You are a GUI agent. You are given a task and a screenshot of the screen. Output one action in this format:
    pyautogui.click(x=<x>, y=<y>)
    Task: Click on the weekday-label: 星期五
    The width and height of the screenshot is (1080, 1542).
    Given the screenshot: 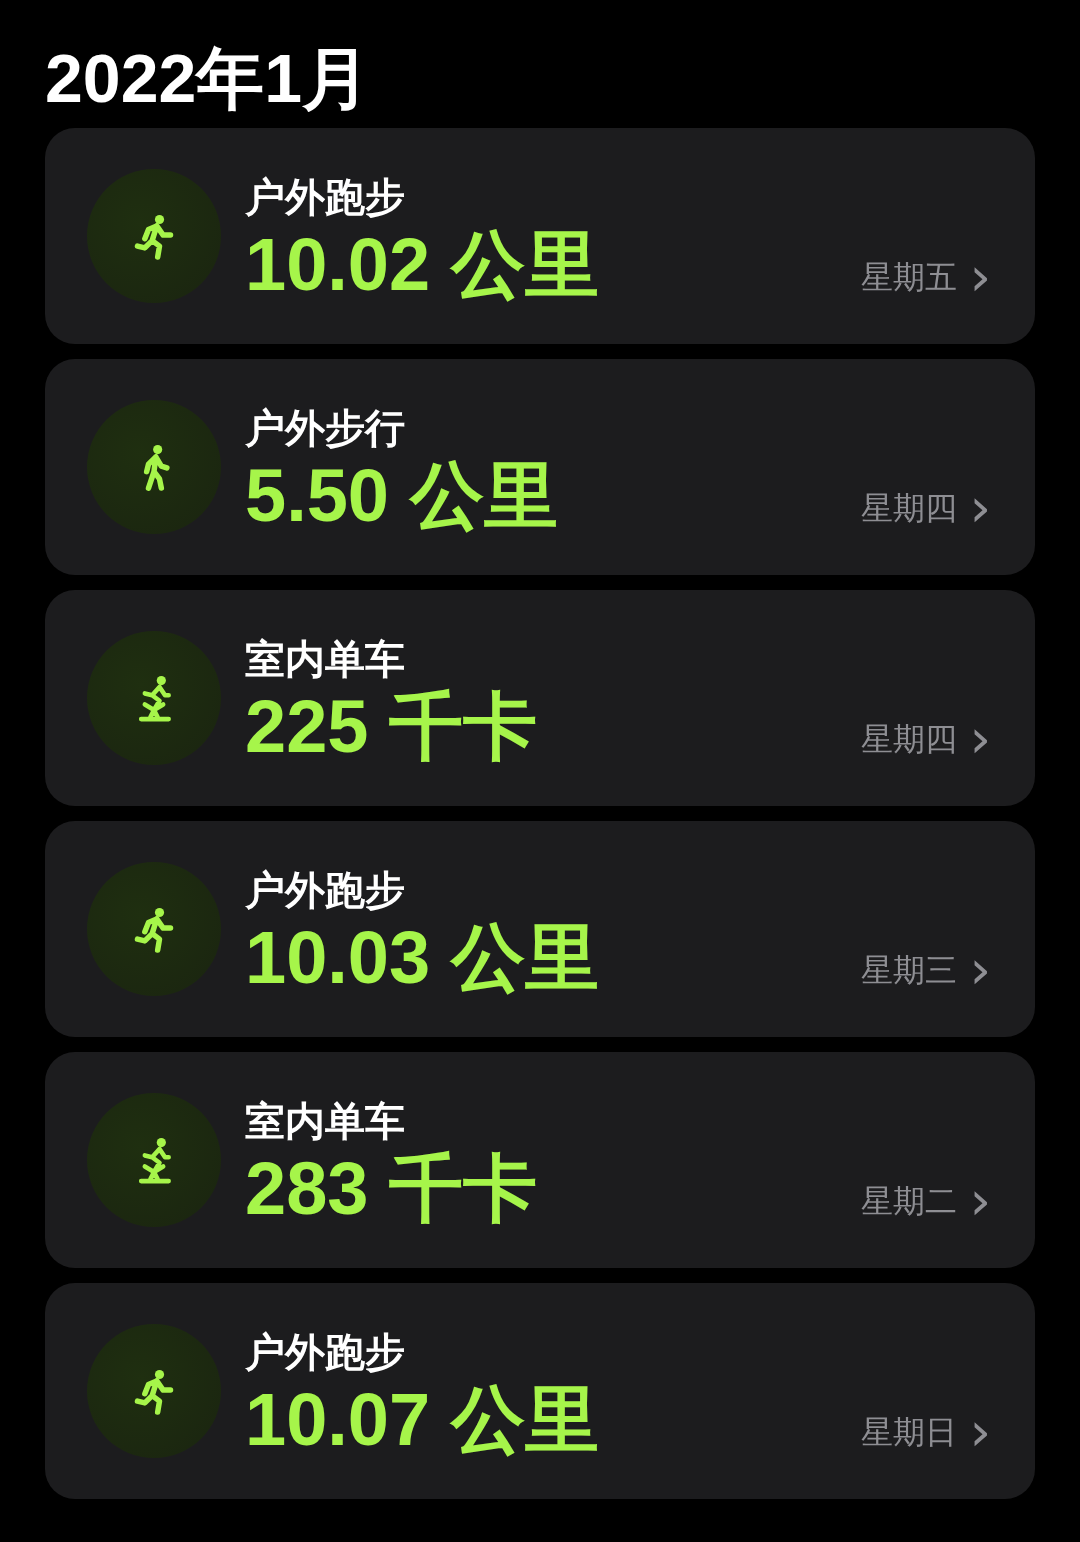 What is the action you would take?
    pyautogui.click(x=909, y=277)
    